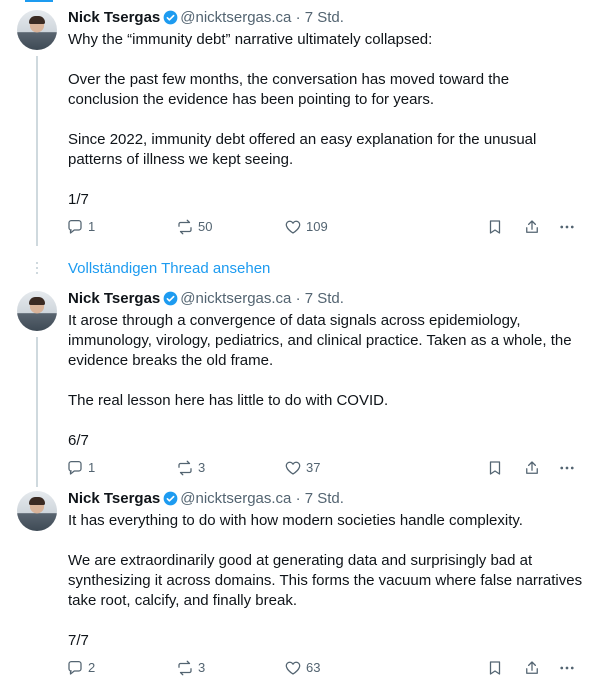 Image resolution: width=594 pixels, height=688 pixels. I want to click on like-button: 63, so click(302, 668).